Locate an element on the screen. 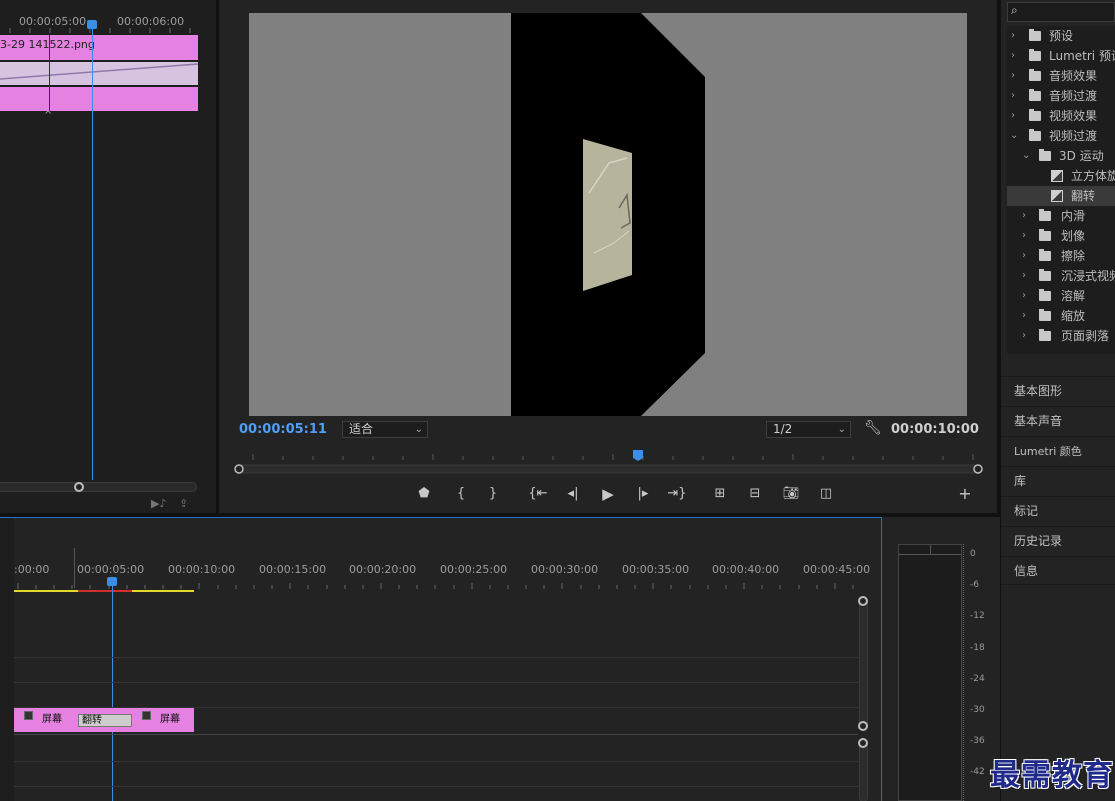 The height and width of the screenshot is (801, 1115). timeline-ruler-label: 00:00:25:00 is located at coordinates (474, 569).